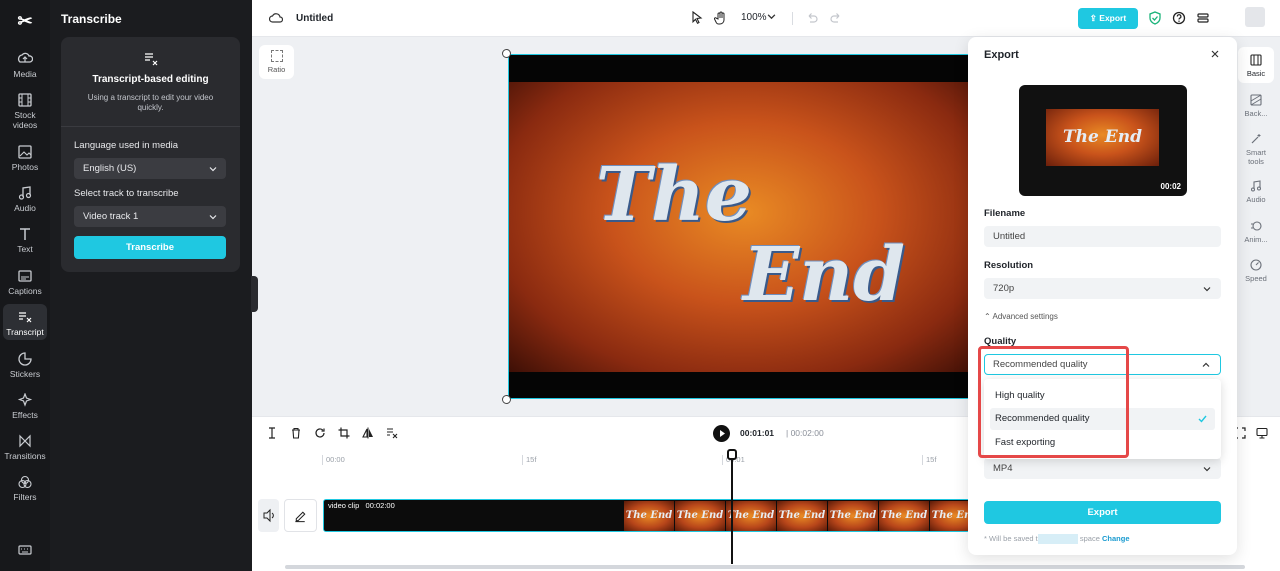 This screenshot has width=1280, height=571. I want to click on speedometer-icon, so click(1256, 265).